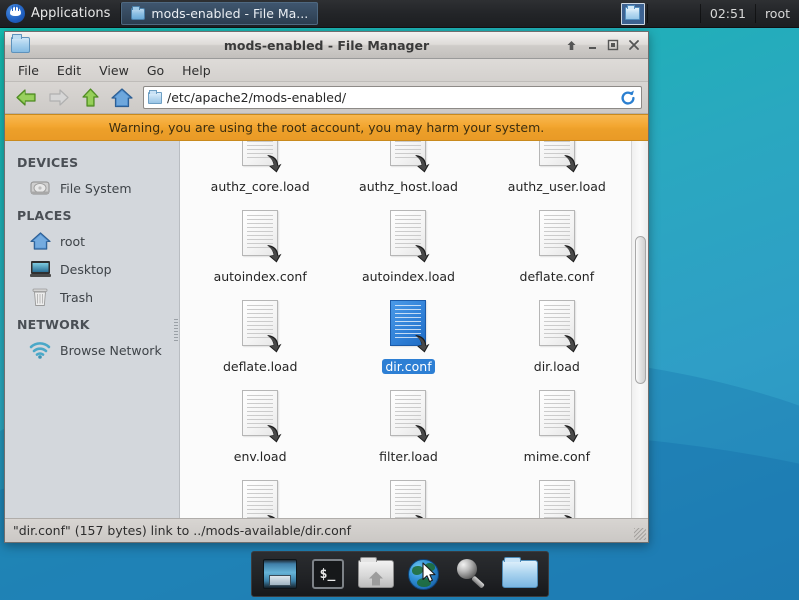  I want to click on file-manager-tray-icon, so click(632, 13).